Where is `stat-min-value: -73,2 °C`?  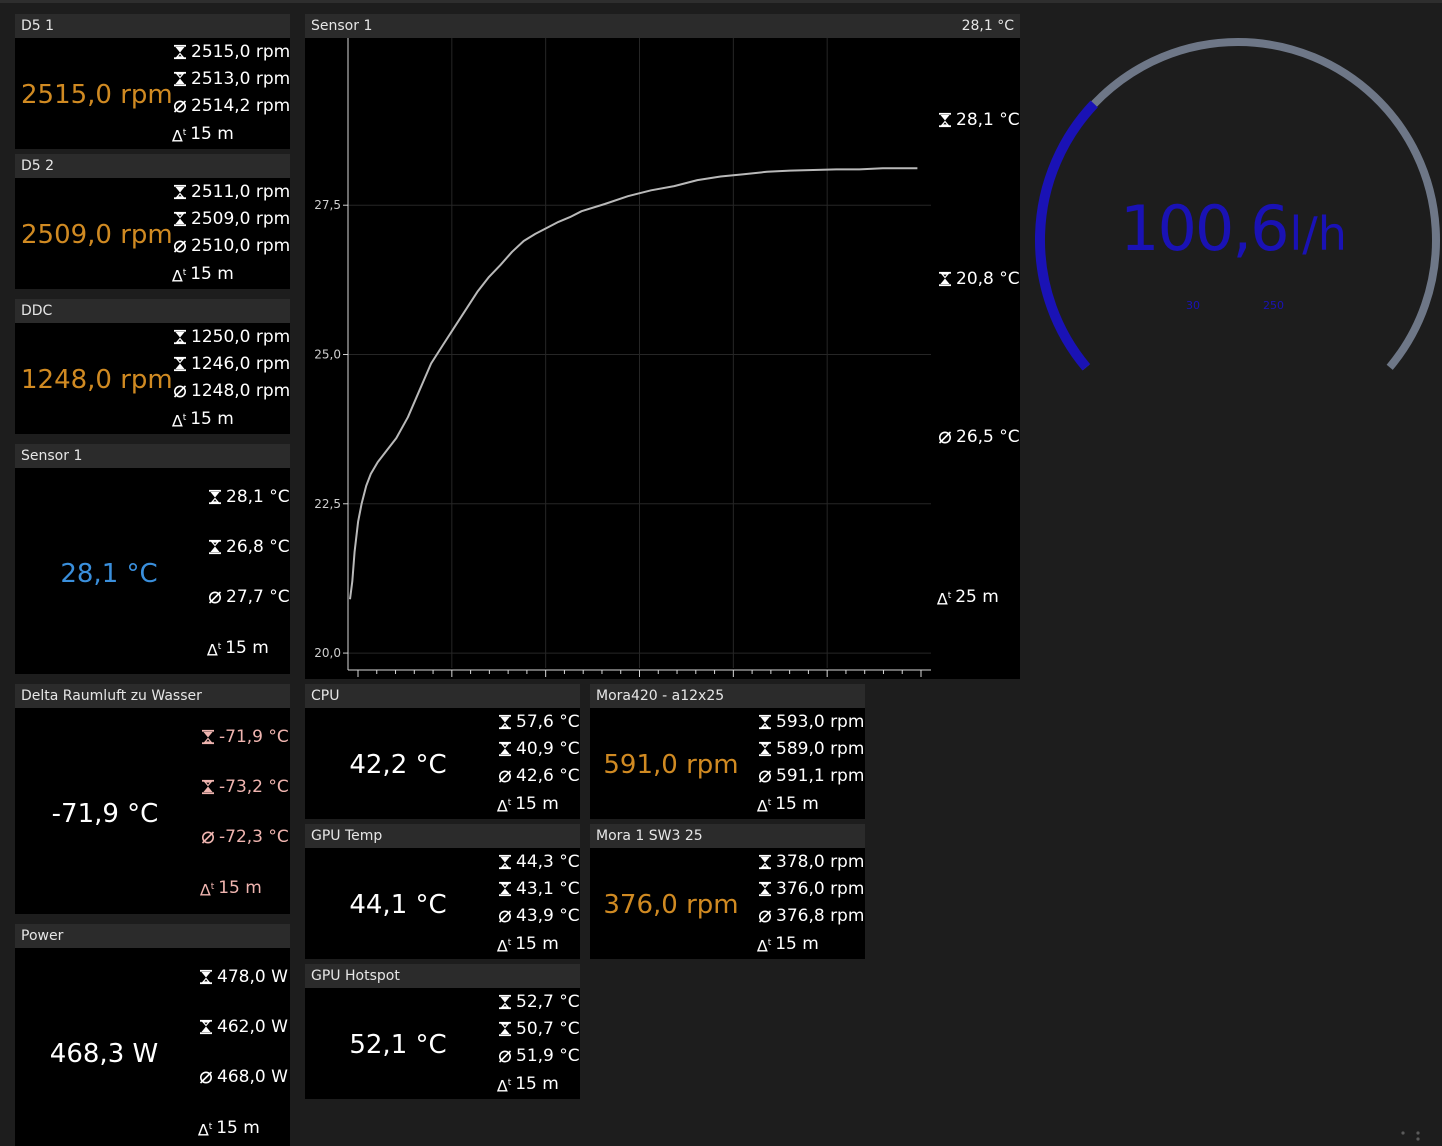 stat-min-value: -73,2 °C is located at coordinates (254, 786).